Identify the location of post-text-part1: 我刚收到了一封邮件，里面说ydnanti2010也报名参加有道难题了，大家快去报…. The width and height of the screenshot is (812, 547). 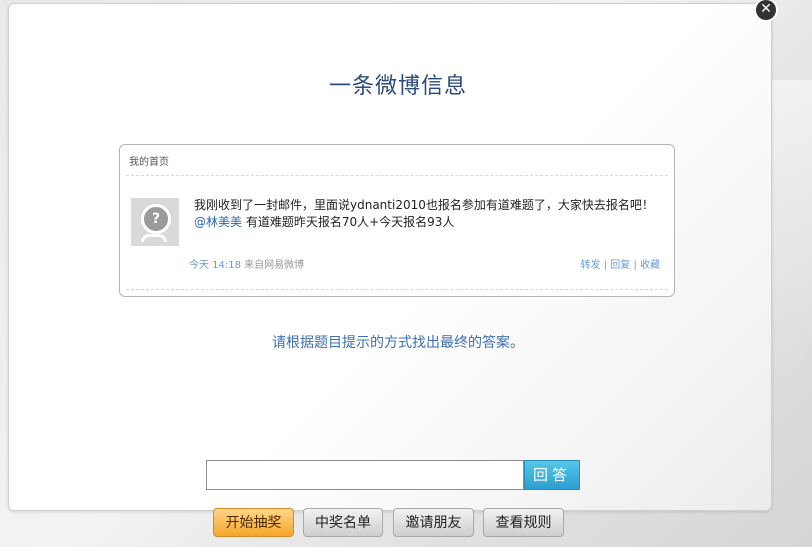
(424, 205).